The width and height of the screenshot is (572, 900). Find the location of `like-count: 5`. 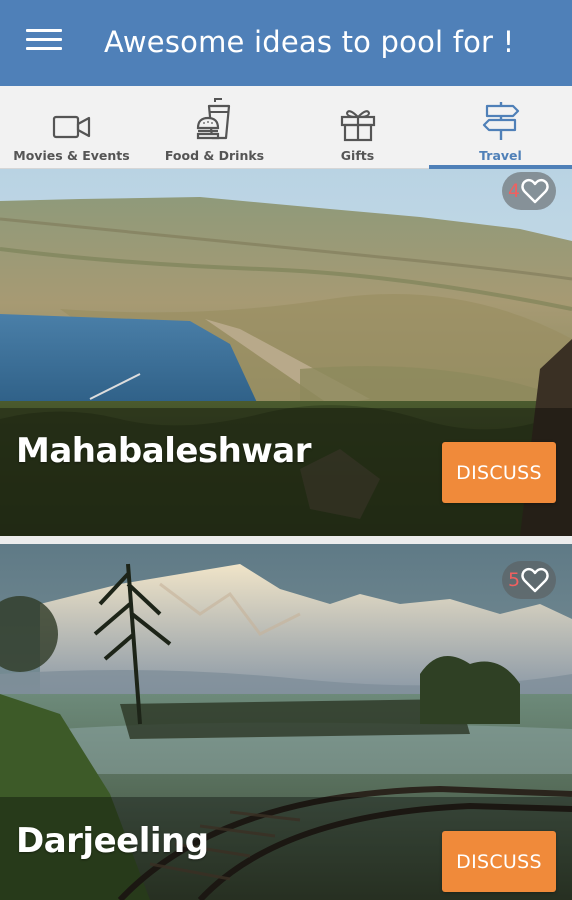

like-count: 5 is located at coordinates (514, 580).